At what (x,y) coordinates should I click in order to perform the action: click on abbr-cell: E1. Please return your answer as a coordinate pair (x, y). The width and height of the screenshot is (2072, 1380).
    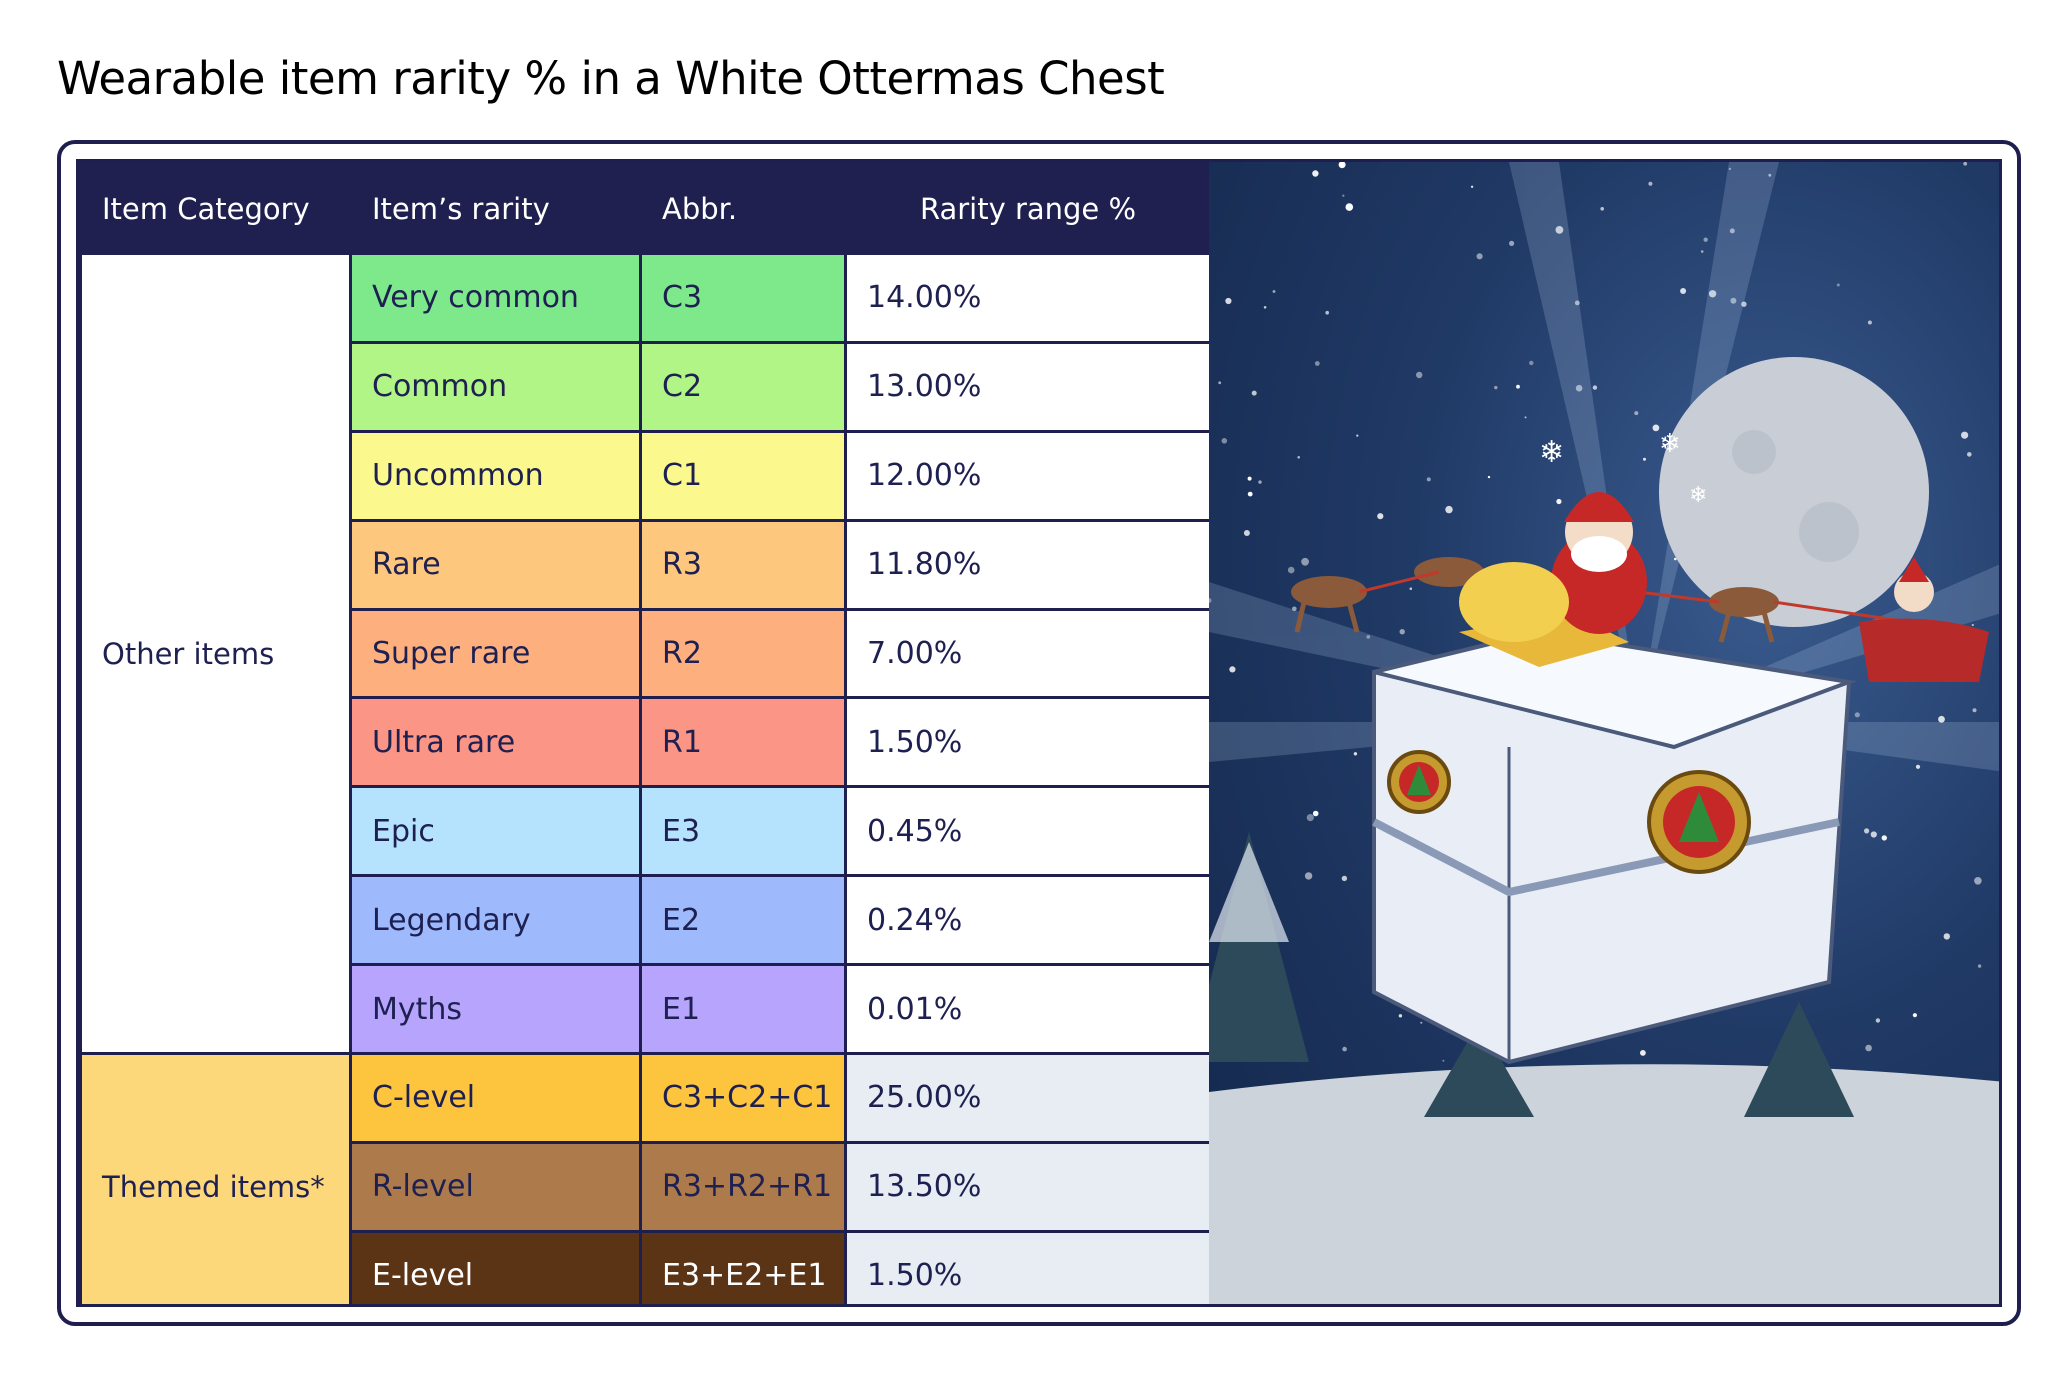
    Looking at the image, I should click on (743, 1009).